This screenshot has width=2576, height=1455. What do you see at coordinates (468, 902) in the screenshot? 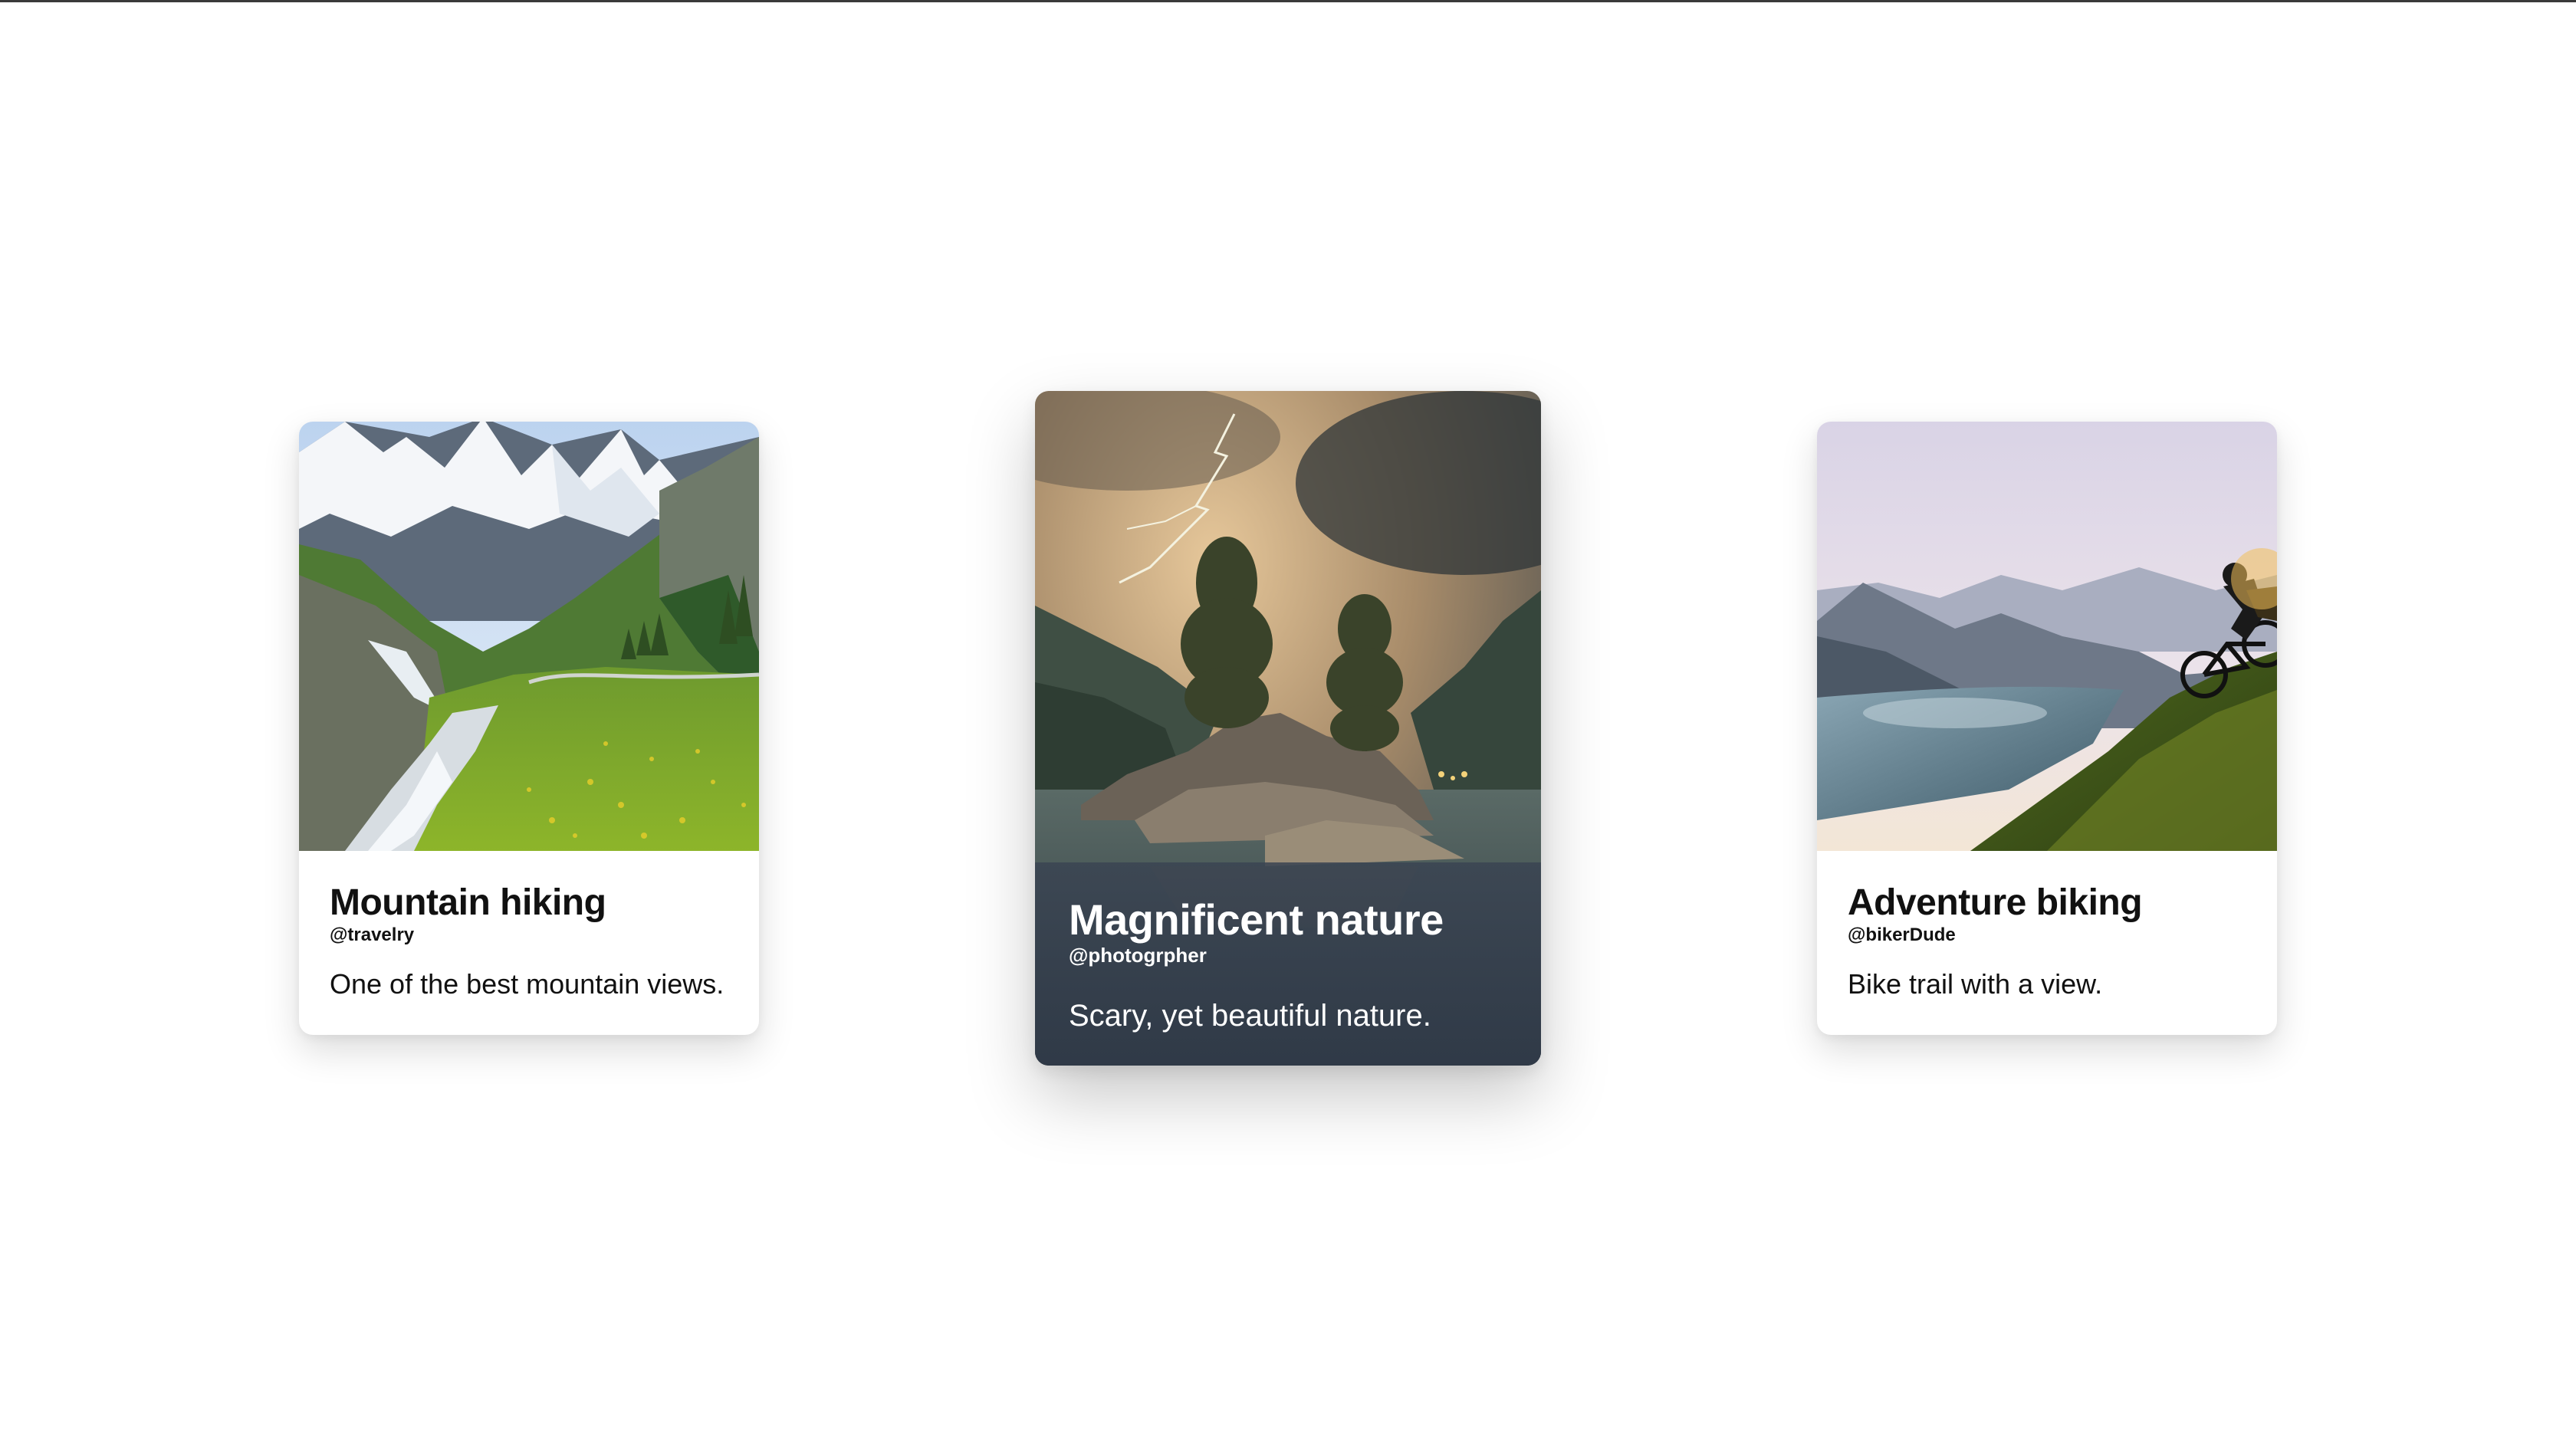
I see `card-title: Mountain hiking` at bounding box center [468, 902].